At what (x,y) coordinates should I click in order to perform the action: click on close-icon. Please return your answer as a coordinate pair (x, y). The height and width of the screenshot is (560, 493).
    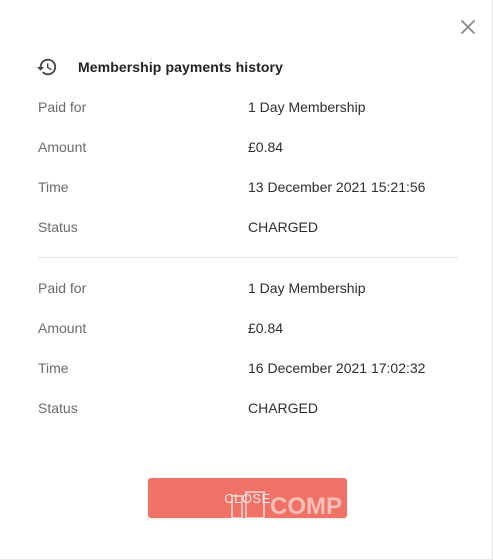
    Looking at the image, I should click on (468, 27).